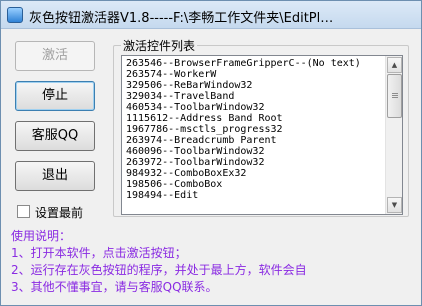 The image size is (422, 306). I want to click on scroll-down-arrow-icon: ▼, so click(394, 205).